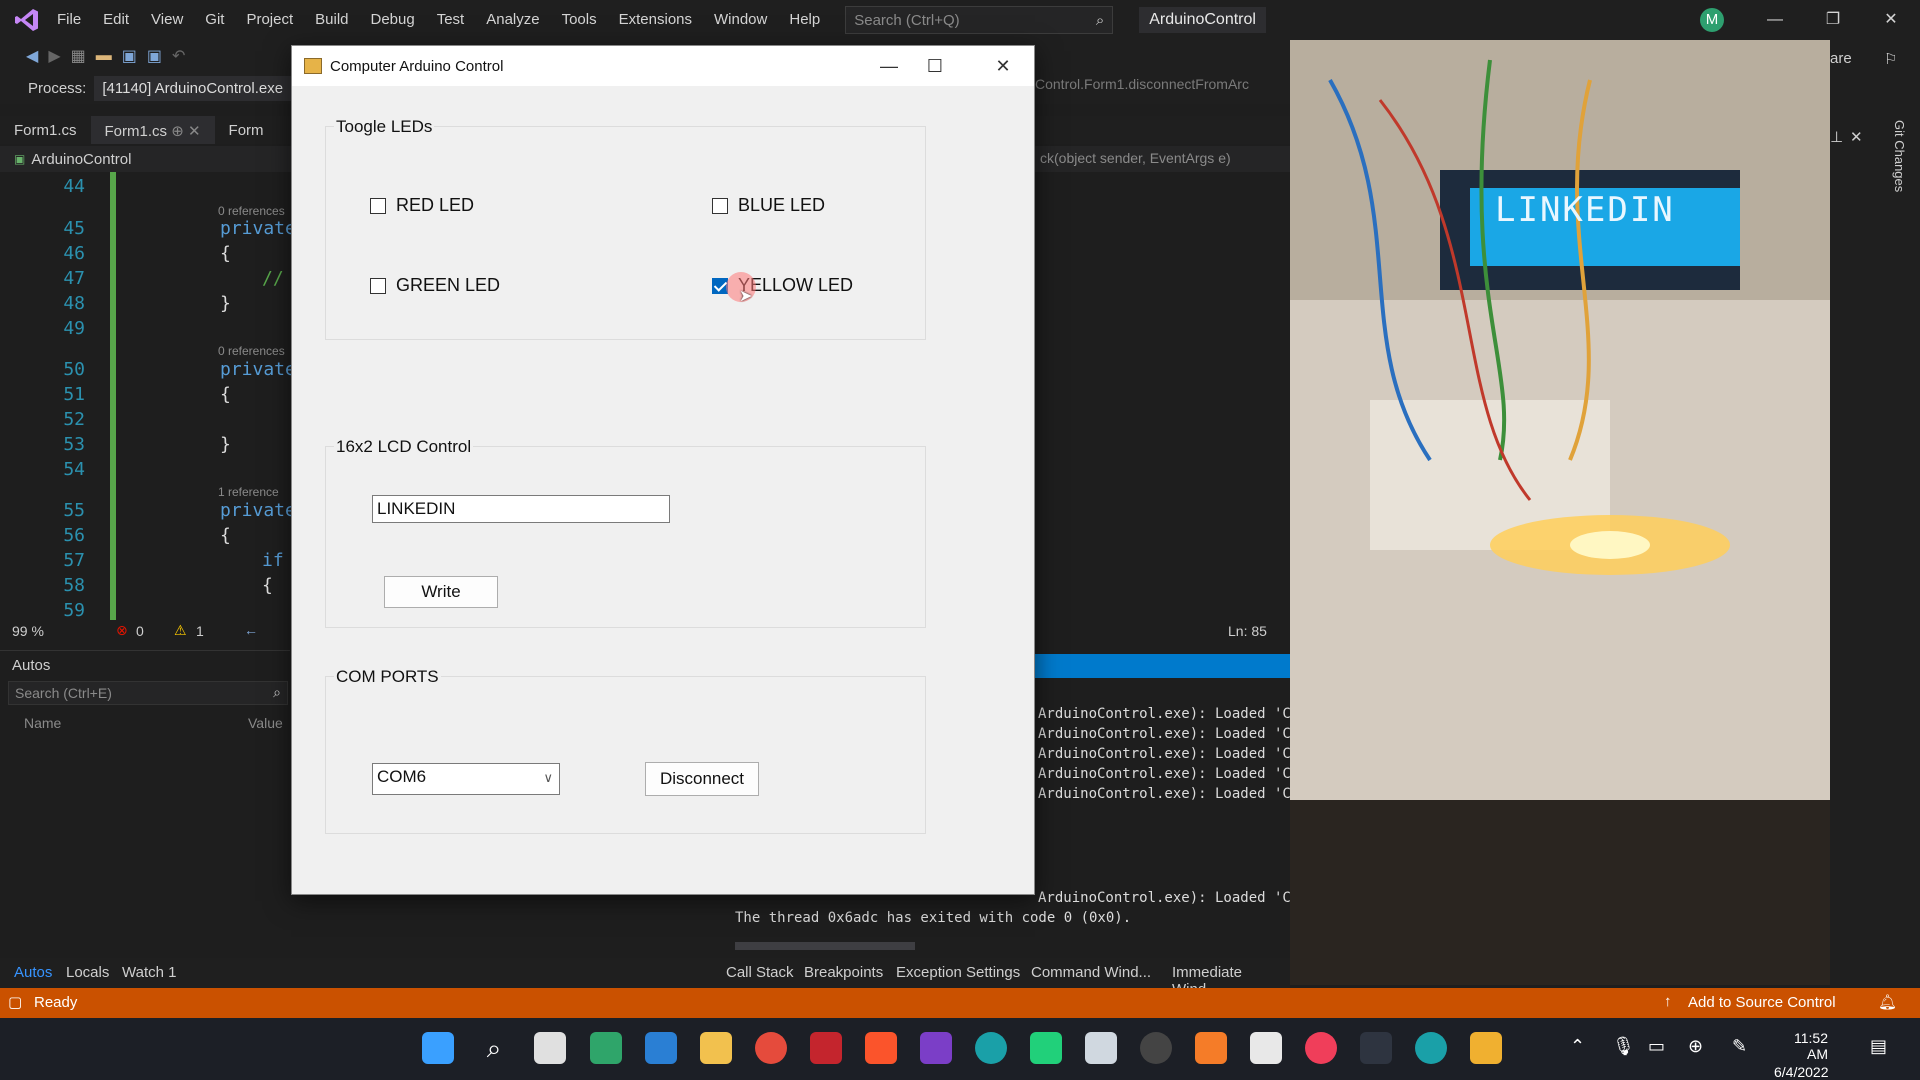 The image size is (1920, 1080). I want to click on chevron-down-icon: ∨, so click(548, 778).